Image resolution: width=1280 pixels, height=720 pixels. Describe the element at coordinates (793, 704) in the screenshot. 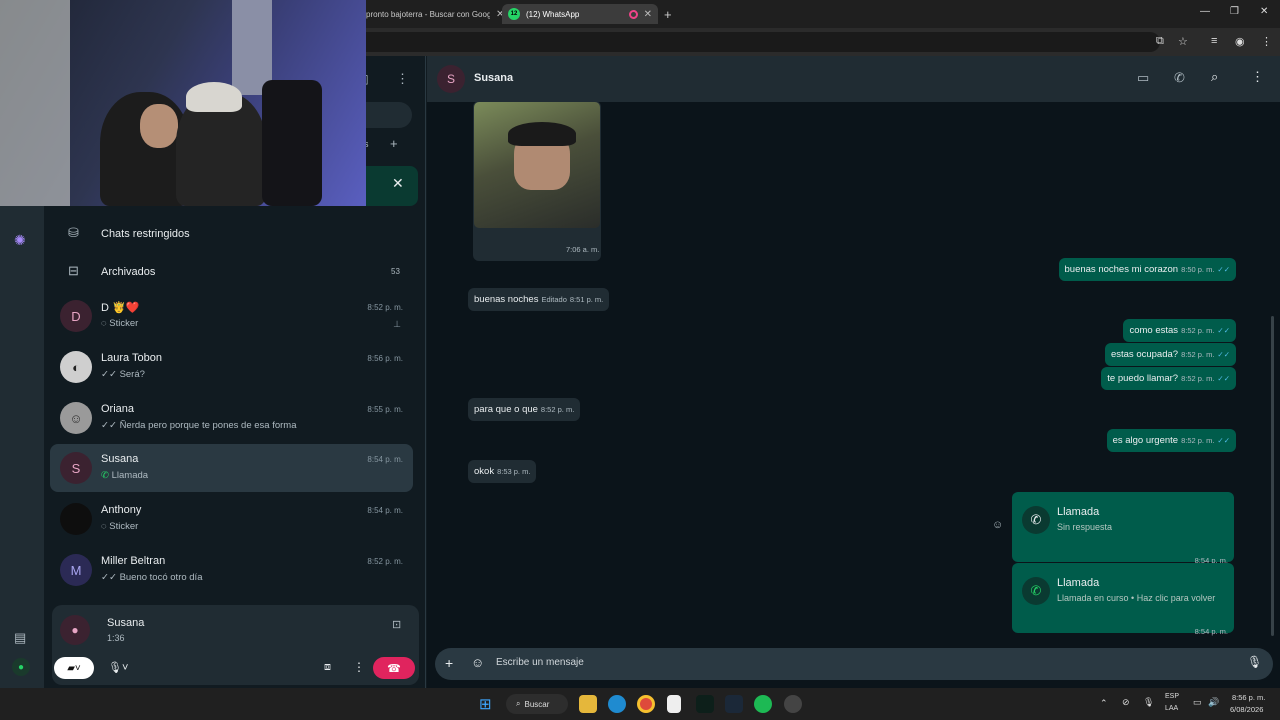

I see `obs-icon` at that location.